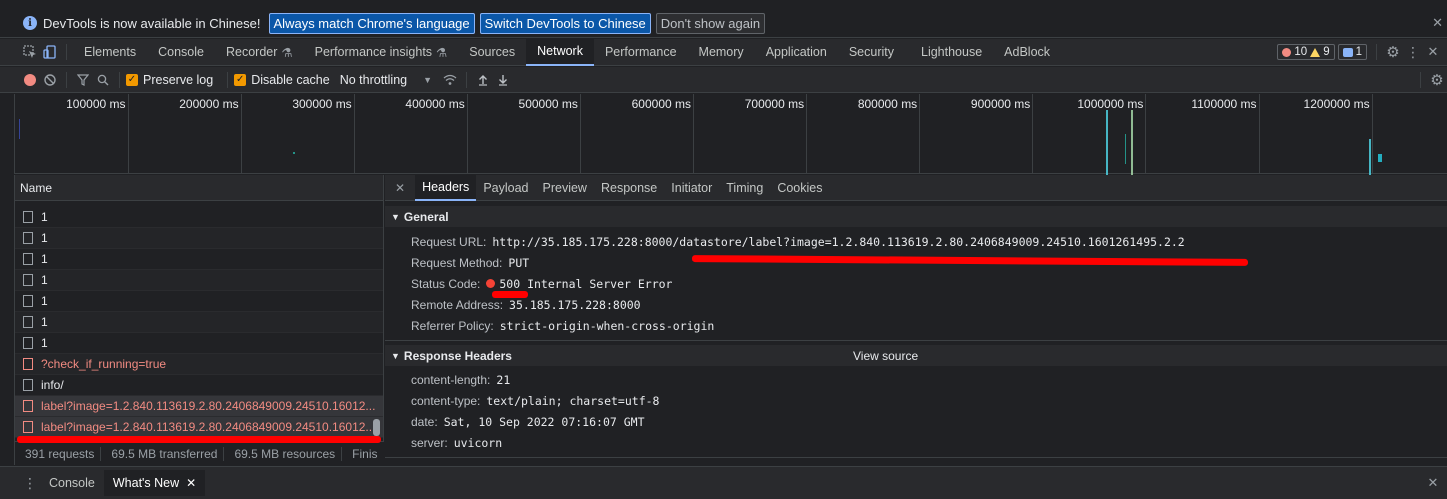  What do you see at coordinates (251, 52) in the screenshot?
I see `tab-recorder-label: Recorder` at bounding box center [251, 52].